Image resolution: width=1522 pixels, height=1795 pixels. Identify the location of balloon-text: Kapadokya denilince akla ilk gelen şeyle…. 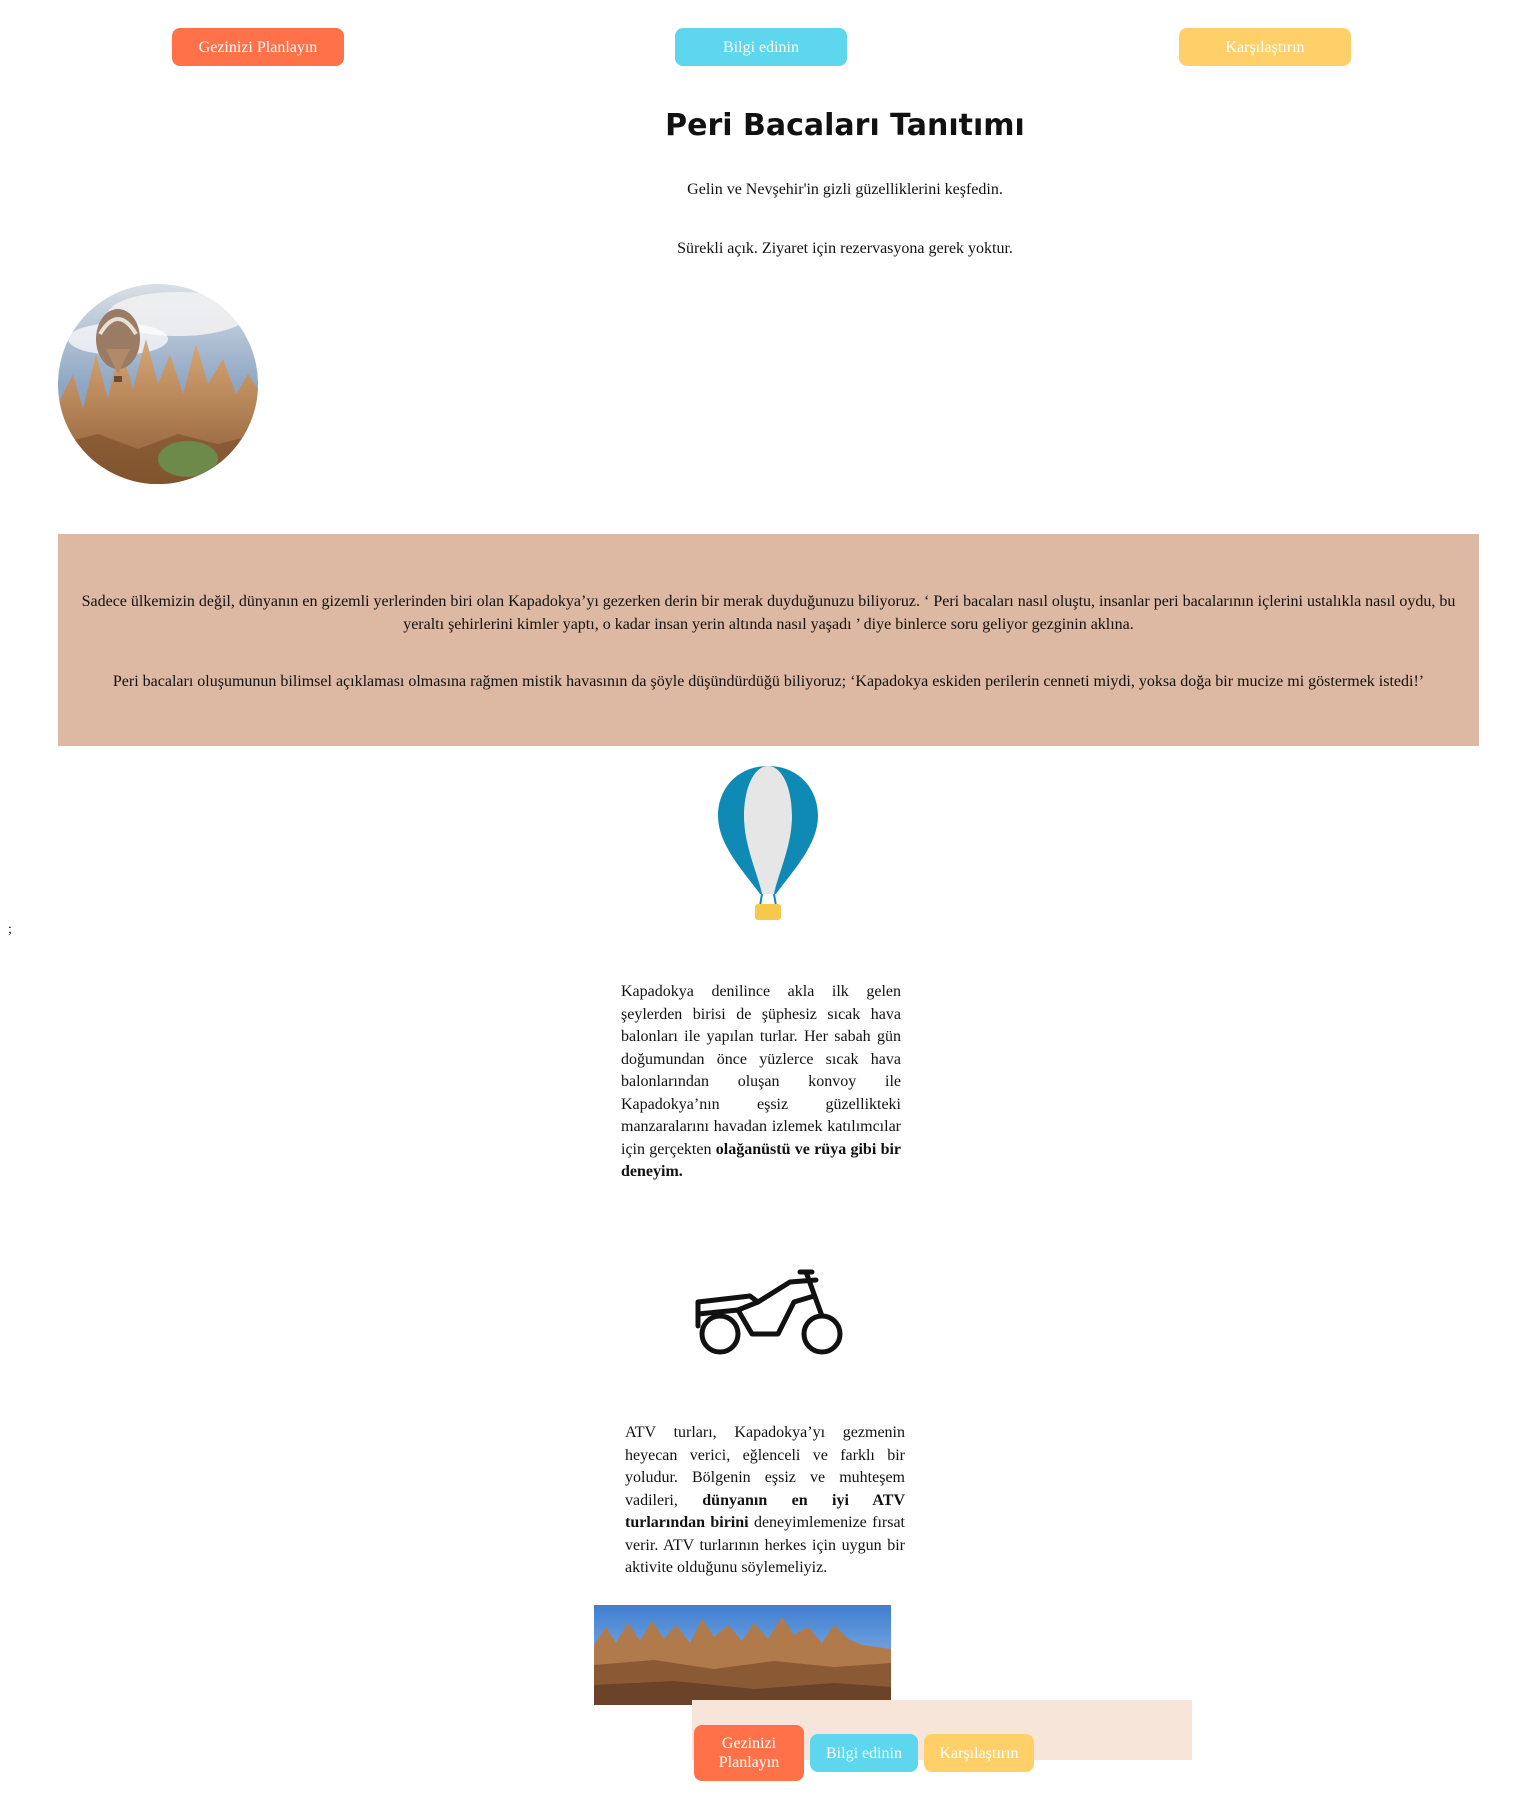
(761, 1070).